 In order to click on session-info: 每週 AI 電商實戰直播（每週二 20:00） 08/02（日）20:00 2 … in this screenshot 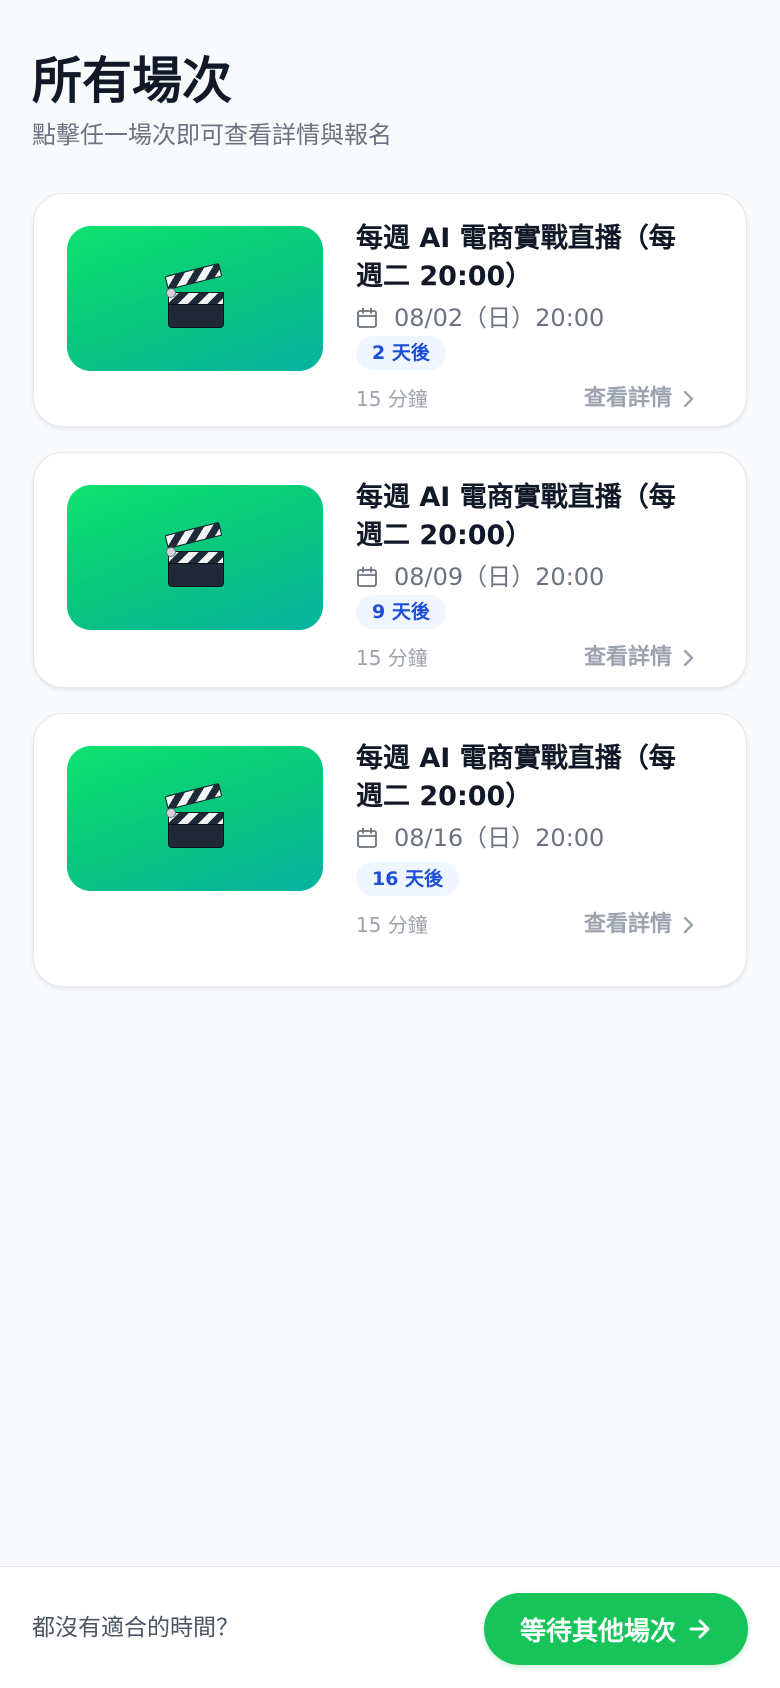, I will do `click(526, 317)`.